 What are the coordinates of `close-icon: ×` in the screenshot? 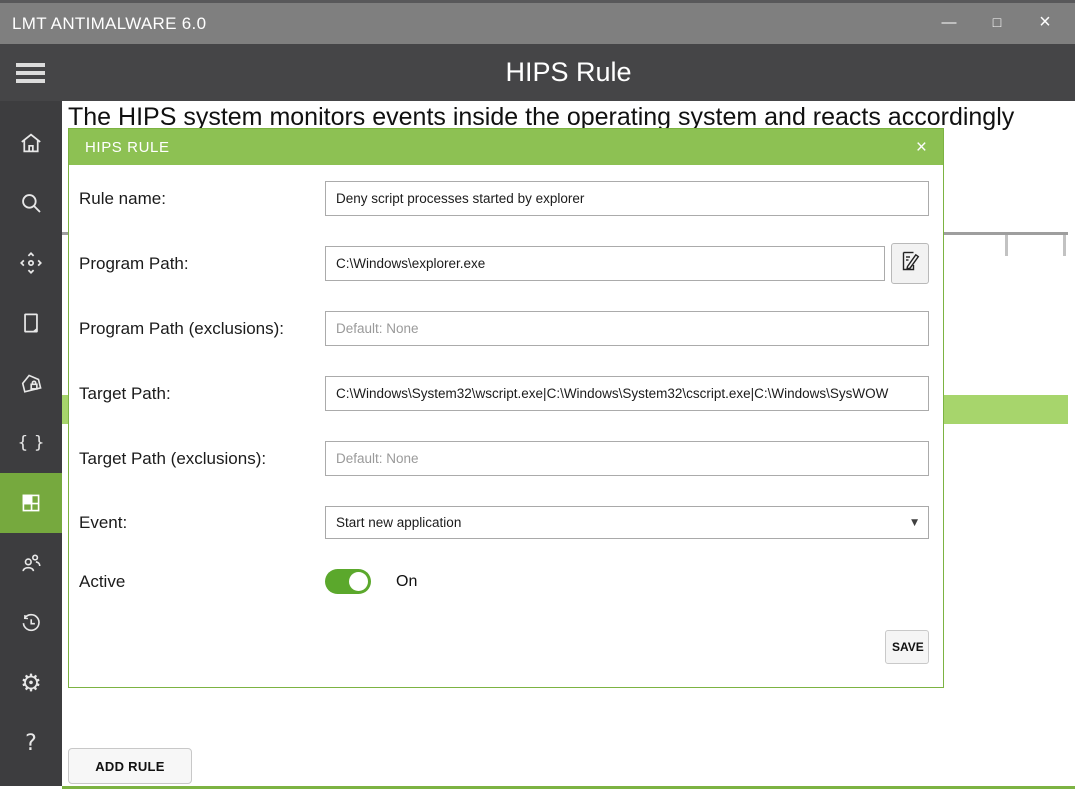 It's located at (1045, 22).